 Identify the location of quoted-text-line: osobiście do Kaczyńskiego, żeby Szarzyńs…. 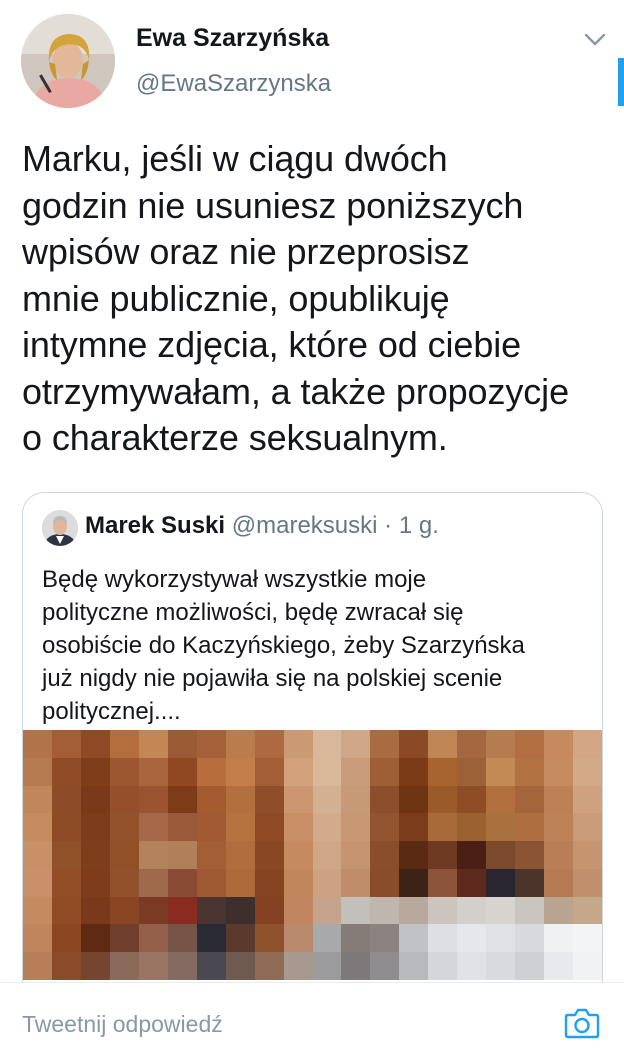
(283, 645).